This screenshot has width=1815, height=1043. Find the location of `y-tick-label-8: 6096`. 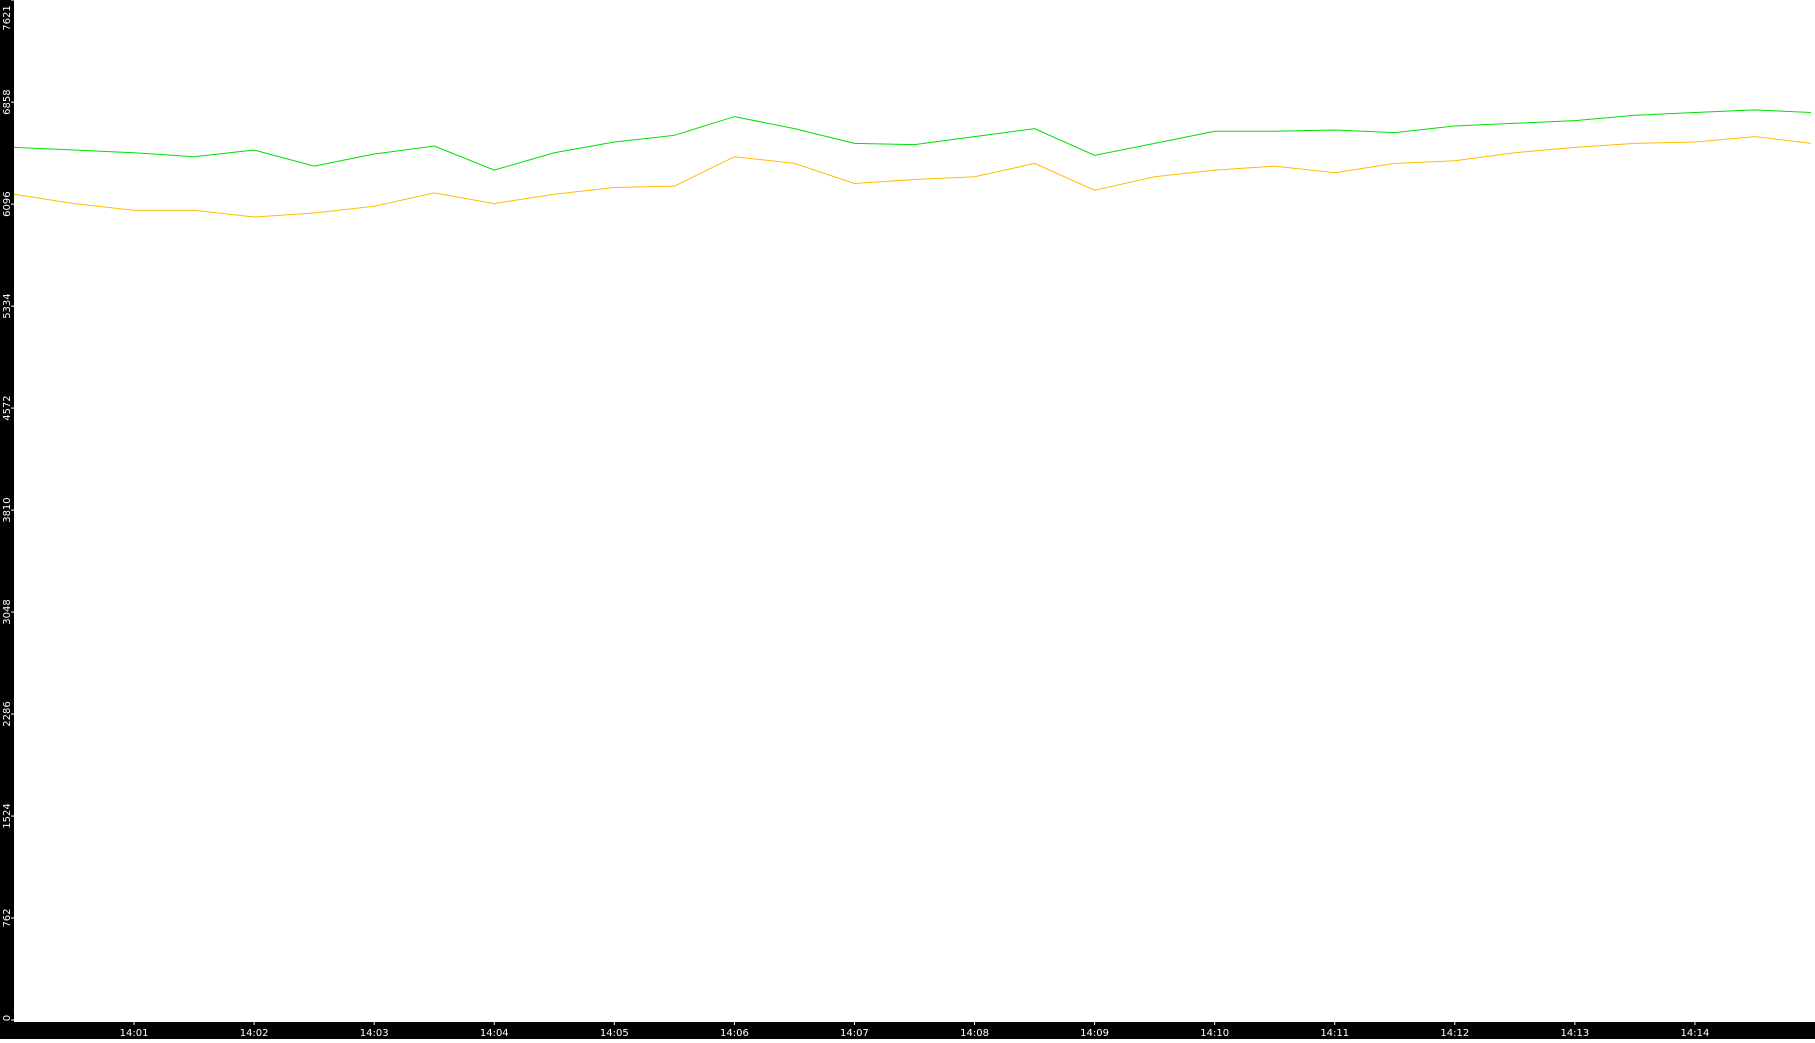

y-tick-label-8: 6096 is located at coordinates (7, 203).